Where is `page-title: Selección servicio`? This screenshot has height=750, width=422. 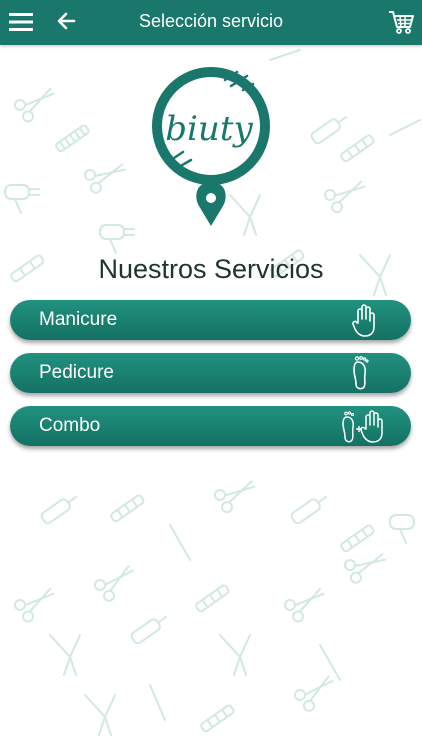 page-title: Selección servicio is located at coordinates (211, 21).